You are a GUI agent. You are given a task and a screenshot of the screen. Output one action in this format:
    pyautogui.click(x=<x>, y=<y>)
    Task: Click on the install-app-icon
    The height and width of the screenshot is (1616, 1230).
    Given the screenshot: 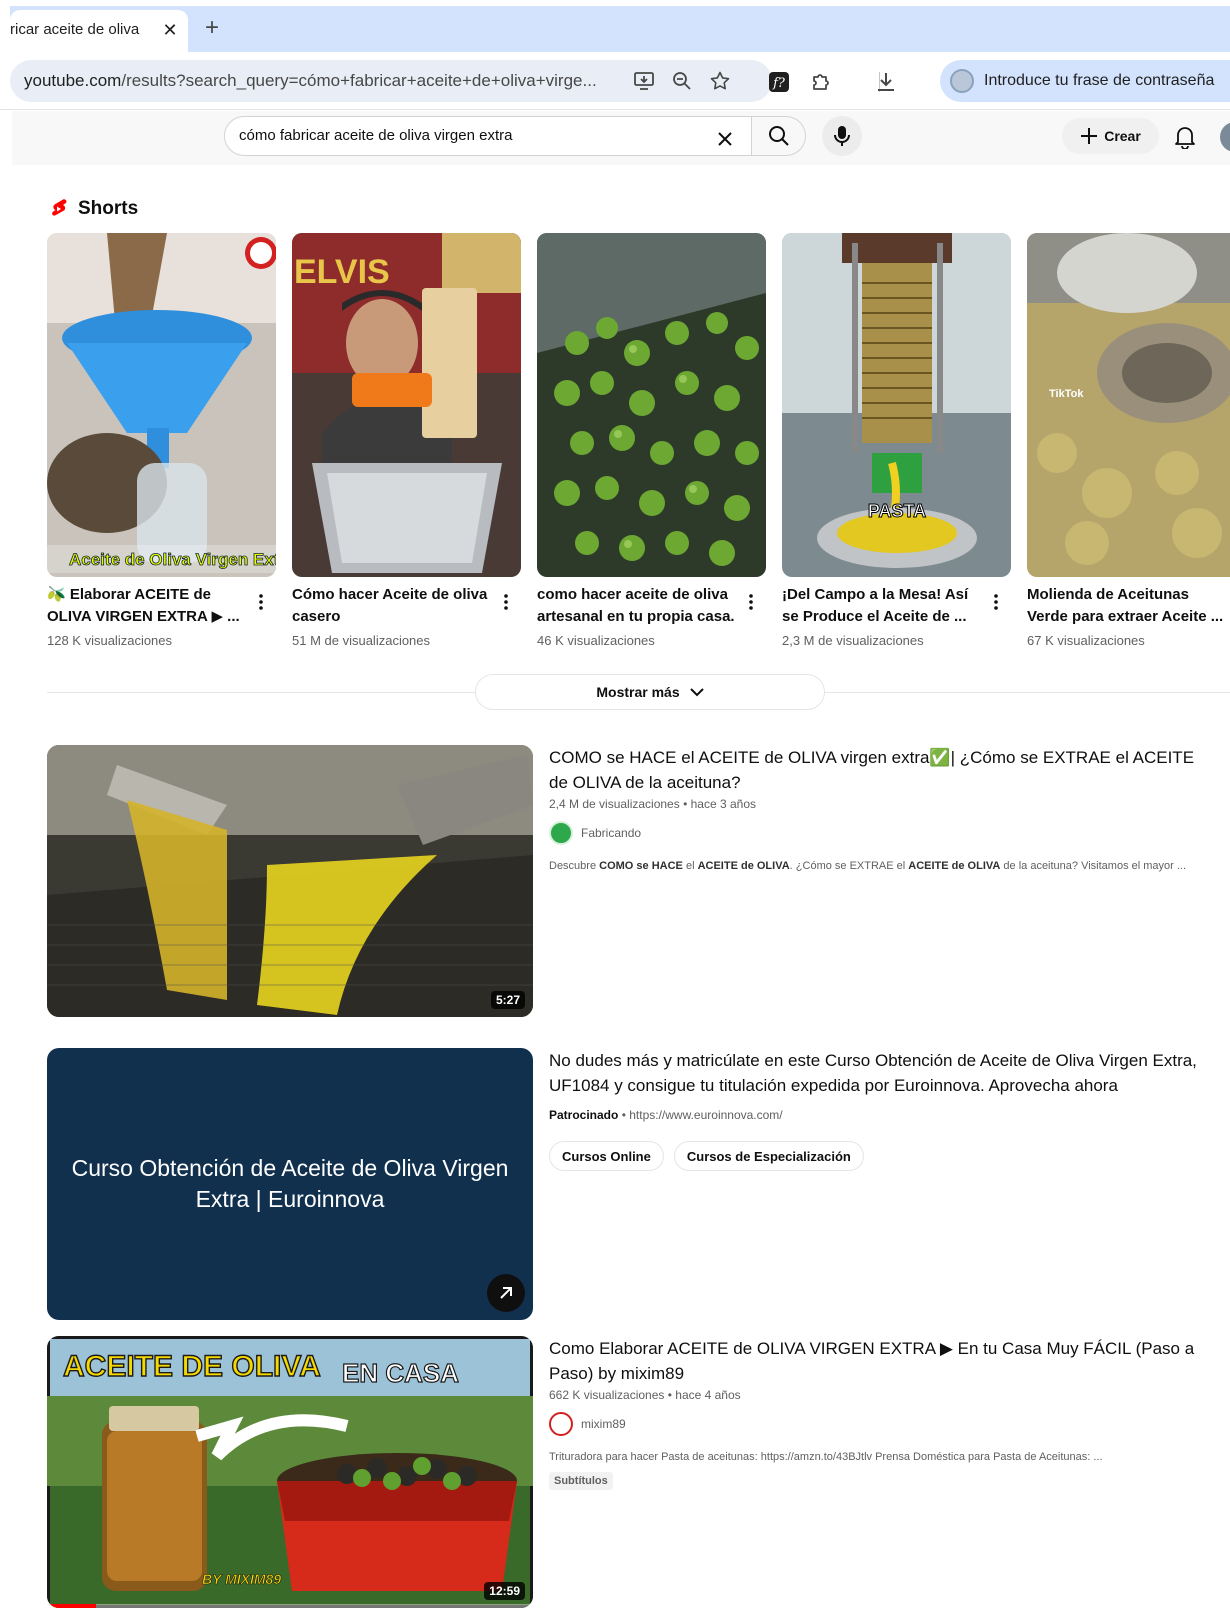 What is the action you would take?
    pyautogui.click(x=644, y=81)
    